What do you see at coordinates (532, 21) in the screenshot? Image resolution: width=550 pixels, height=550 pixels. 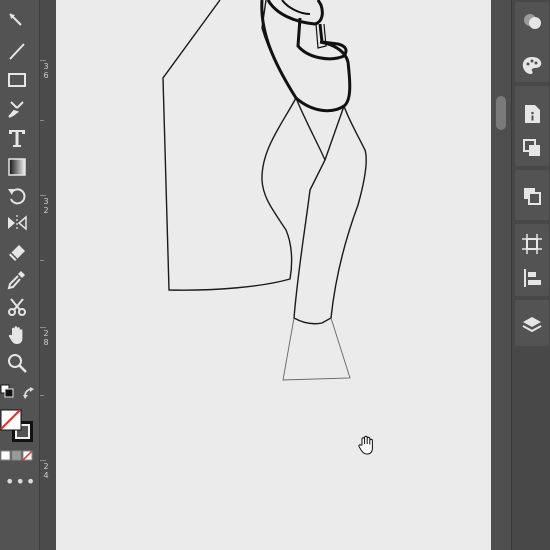 I see `appearance-icon` at bounding box center [532, 21].